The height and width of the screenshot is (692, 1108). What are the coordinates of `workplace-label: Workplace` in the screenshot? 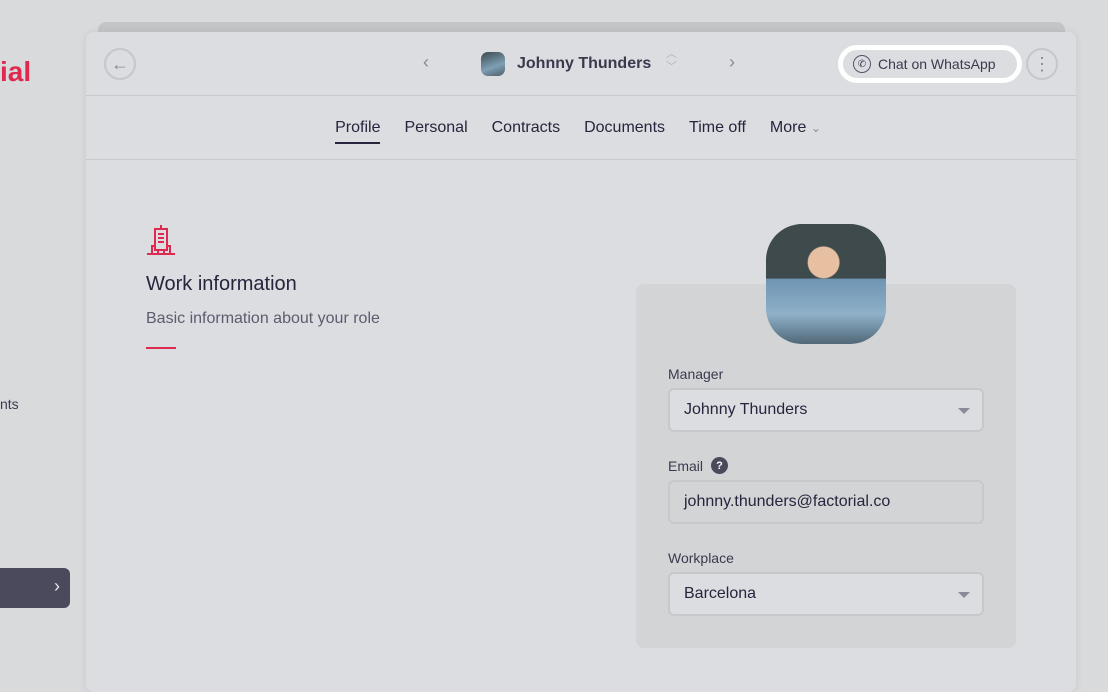 It's located at (701, 558).